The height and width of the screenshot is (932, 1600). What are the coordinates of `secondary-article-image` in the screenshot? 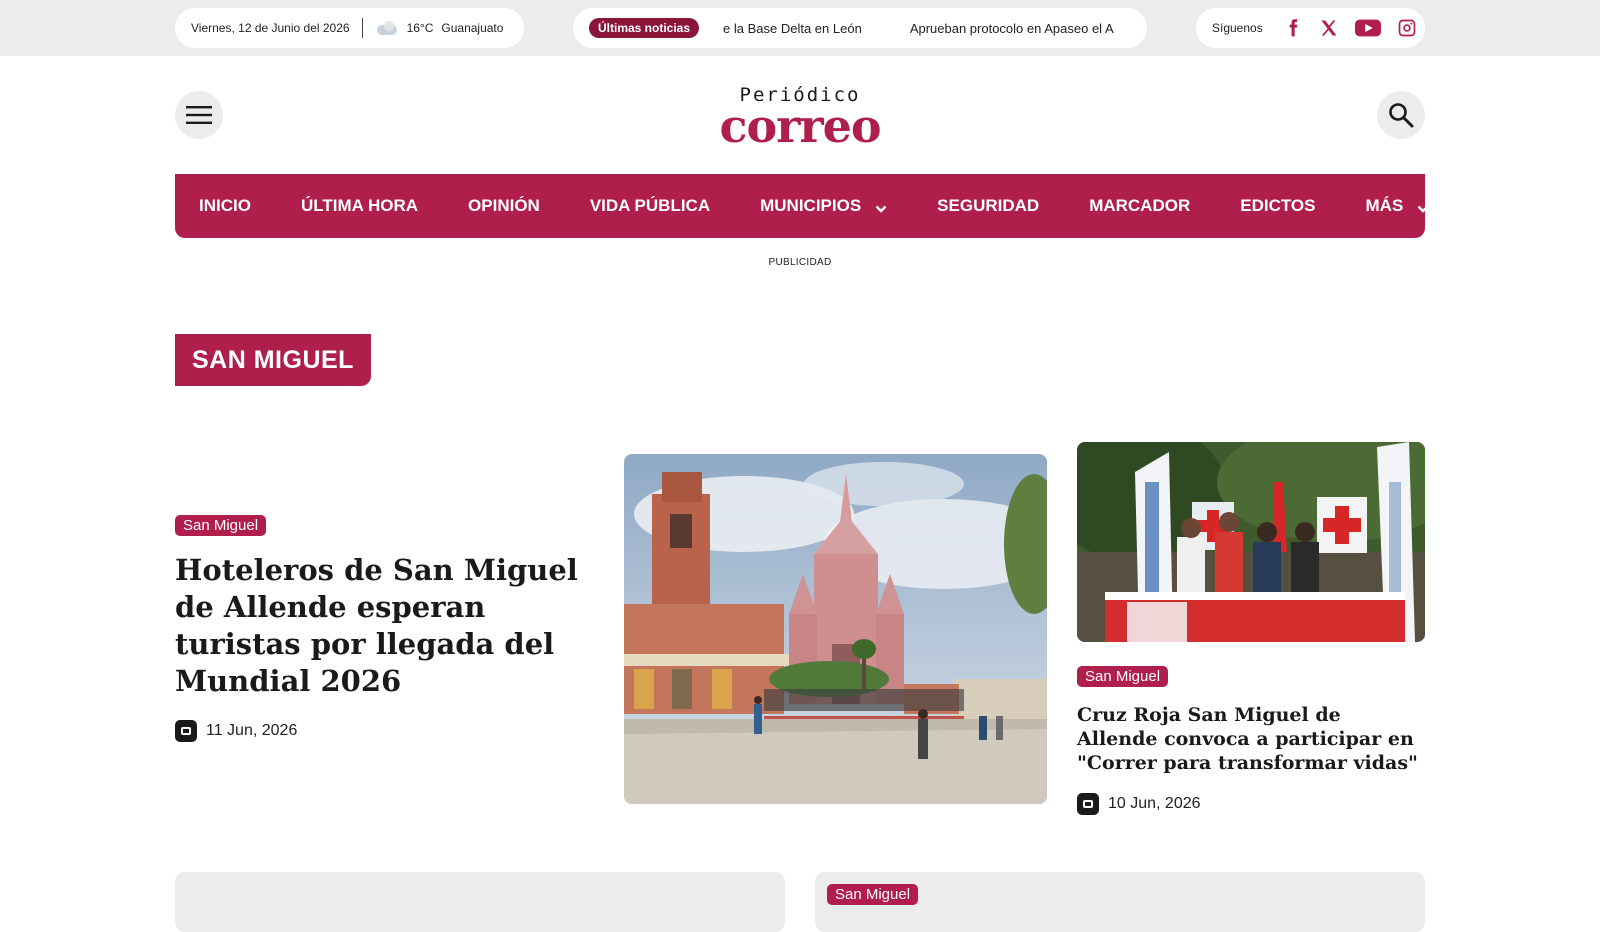 It's located at (1251, 542).